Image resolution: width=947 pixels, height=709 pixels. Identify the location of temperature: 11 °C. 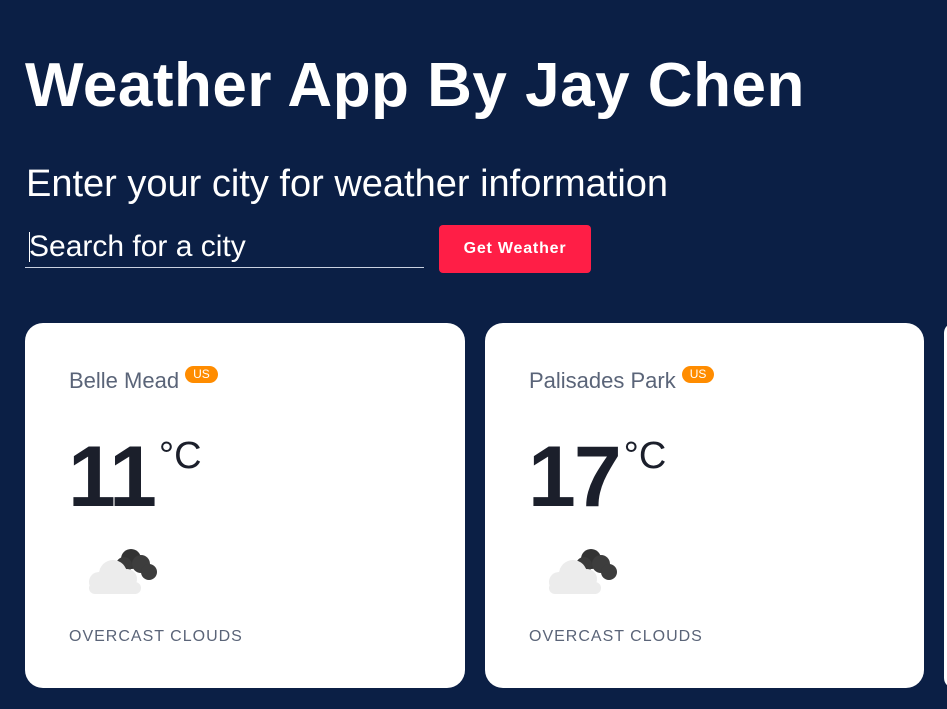
(135, 466).